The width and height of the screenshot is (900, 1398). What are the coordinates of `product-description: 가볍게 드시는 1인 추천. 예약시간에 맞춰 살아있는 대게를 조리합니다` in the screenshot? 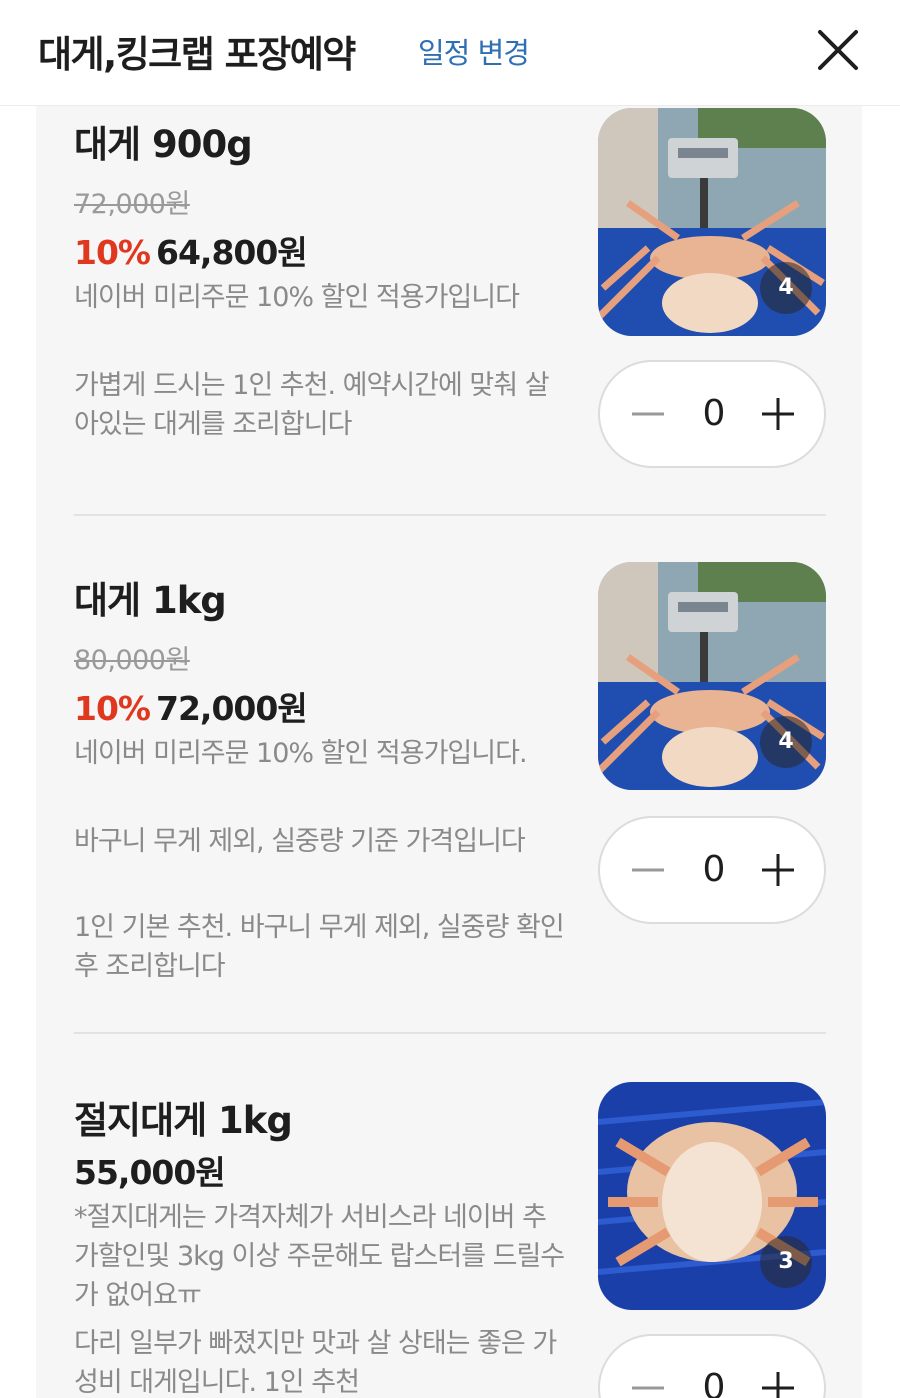 It's located at (312, 405).